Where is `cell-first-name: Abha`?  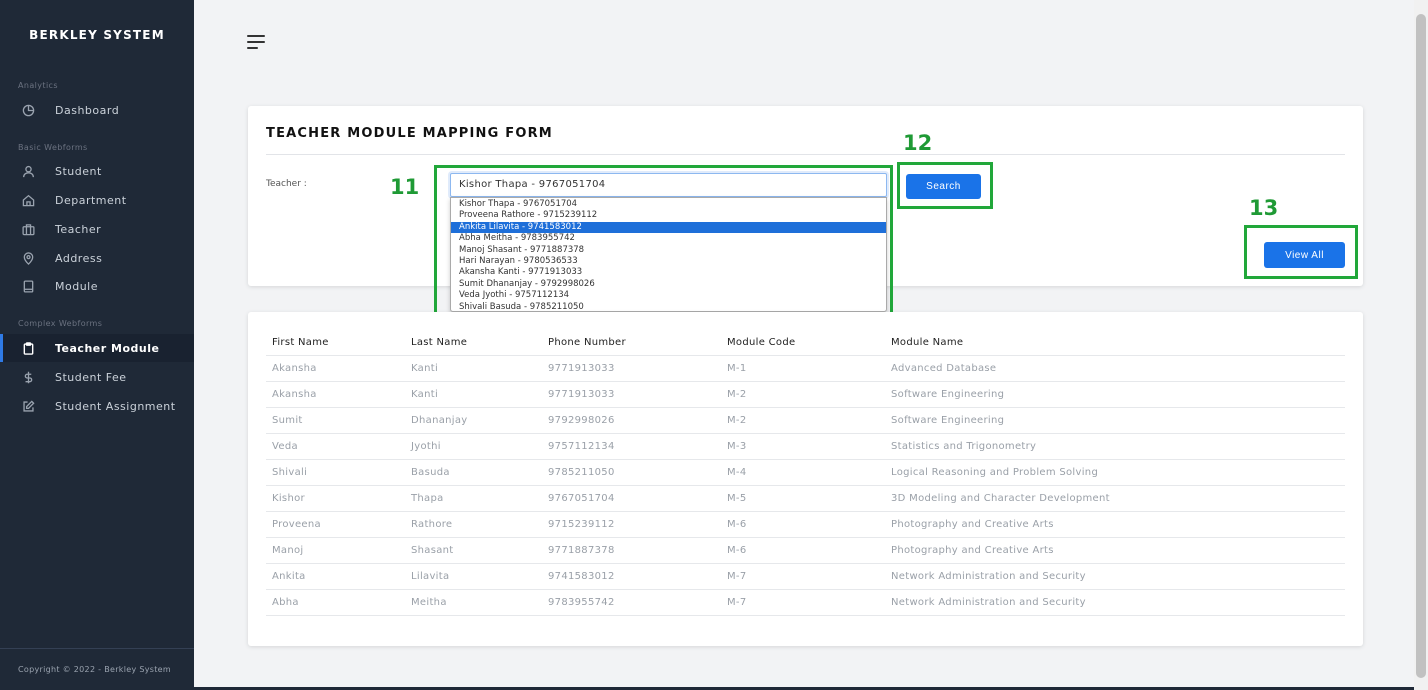
cell-first-name: Abha is located at coordinates (285, 602).